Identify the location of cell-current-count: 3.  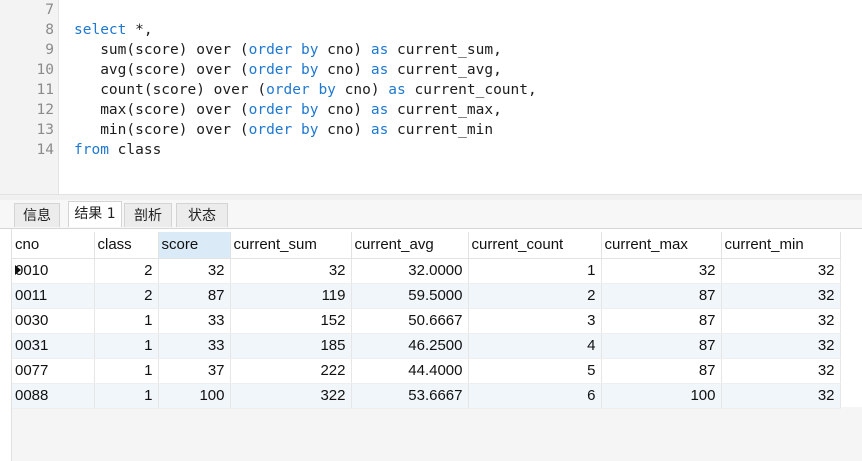
(535, 321).